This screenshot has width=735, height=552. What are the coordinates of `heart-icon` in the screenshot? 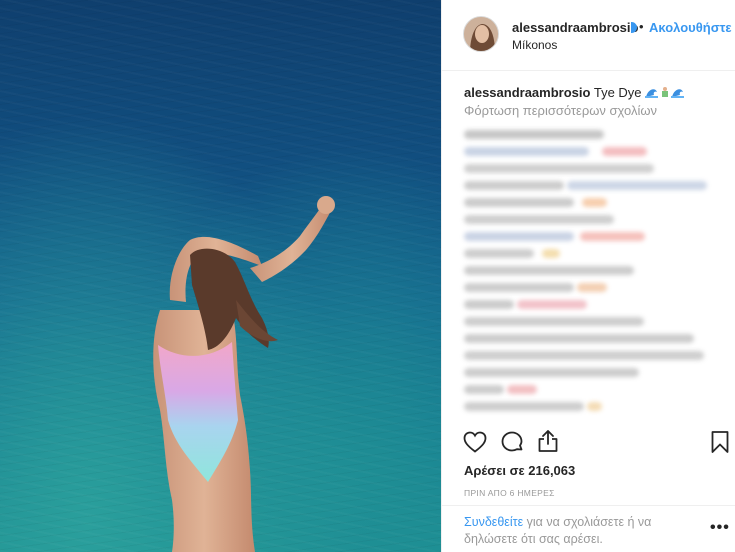 It's located at (475, 442).